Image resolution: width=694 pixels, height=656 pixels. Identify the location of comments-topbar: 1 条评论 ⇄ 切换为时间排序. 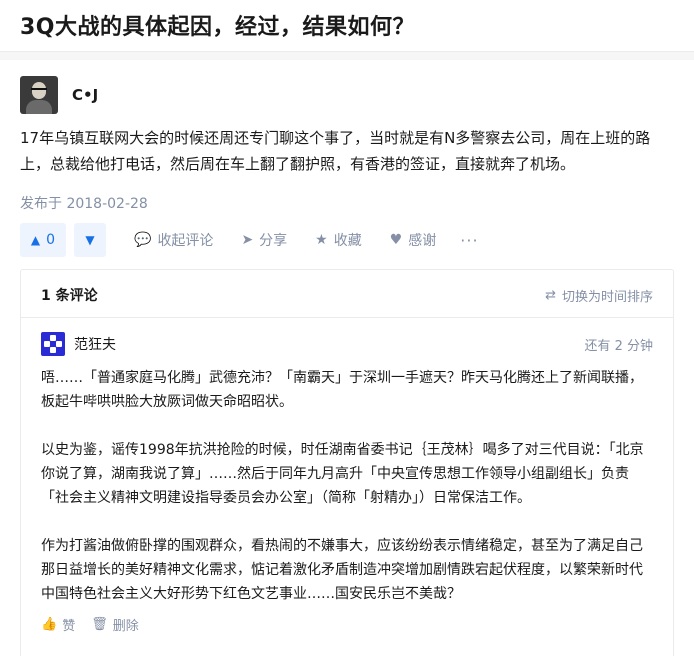
(347, 294).